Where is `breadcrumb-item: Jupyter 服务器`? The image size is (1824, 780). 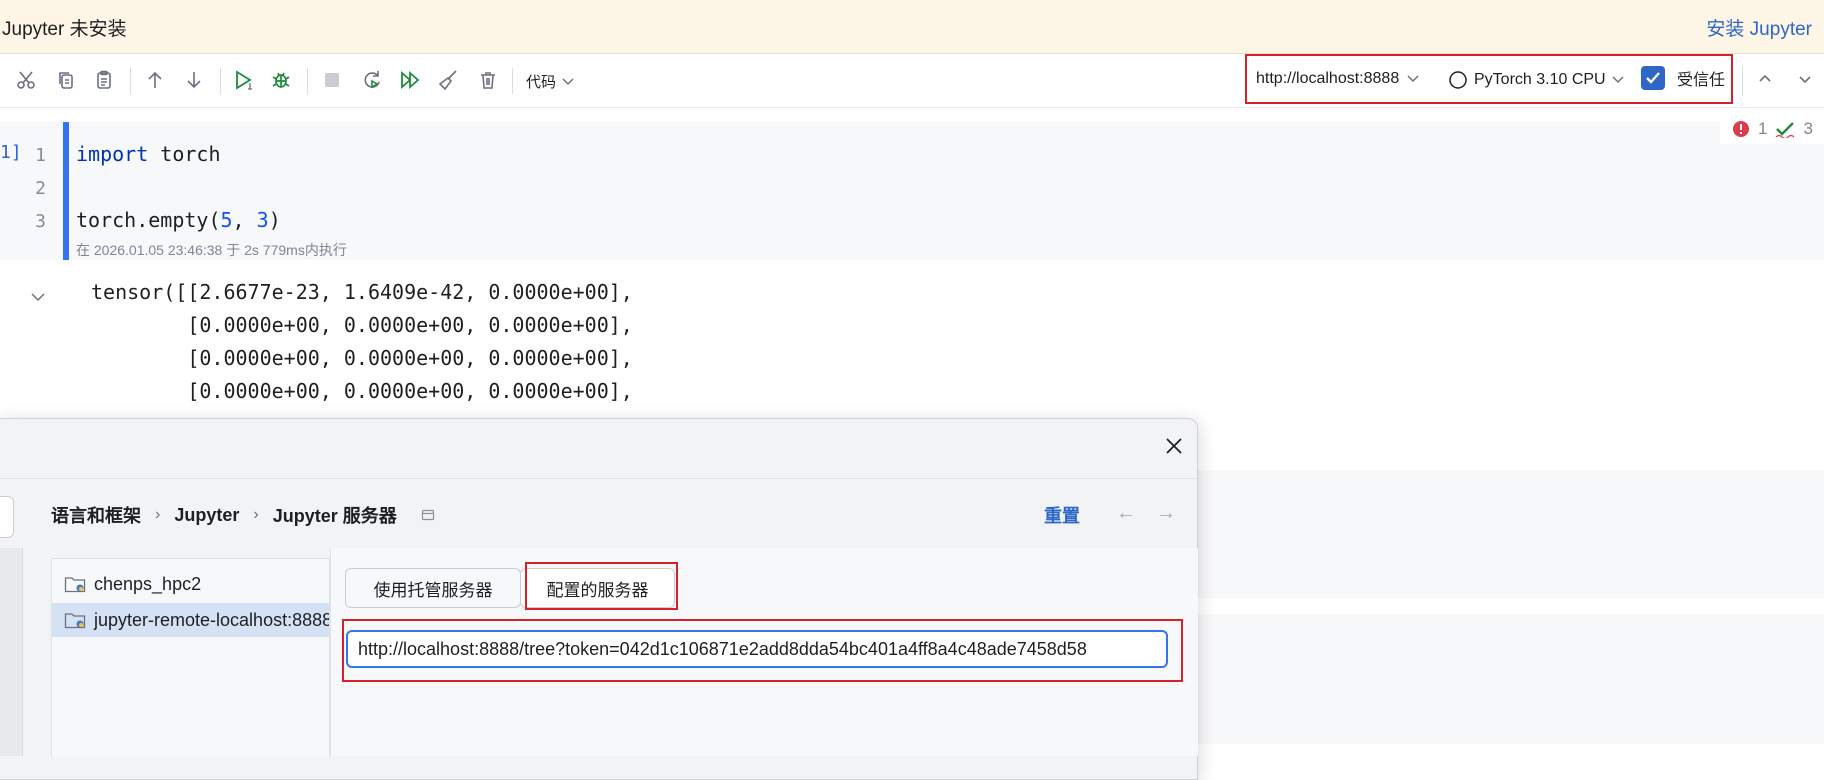
breadcrumb-item: Jupyter 服务器 is located at coordinates (334, 516).